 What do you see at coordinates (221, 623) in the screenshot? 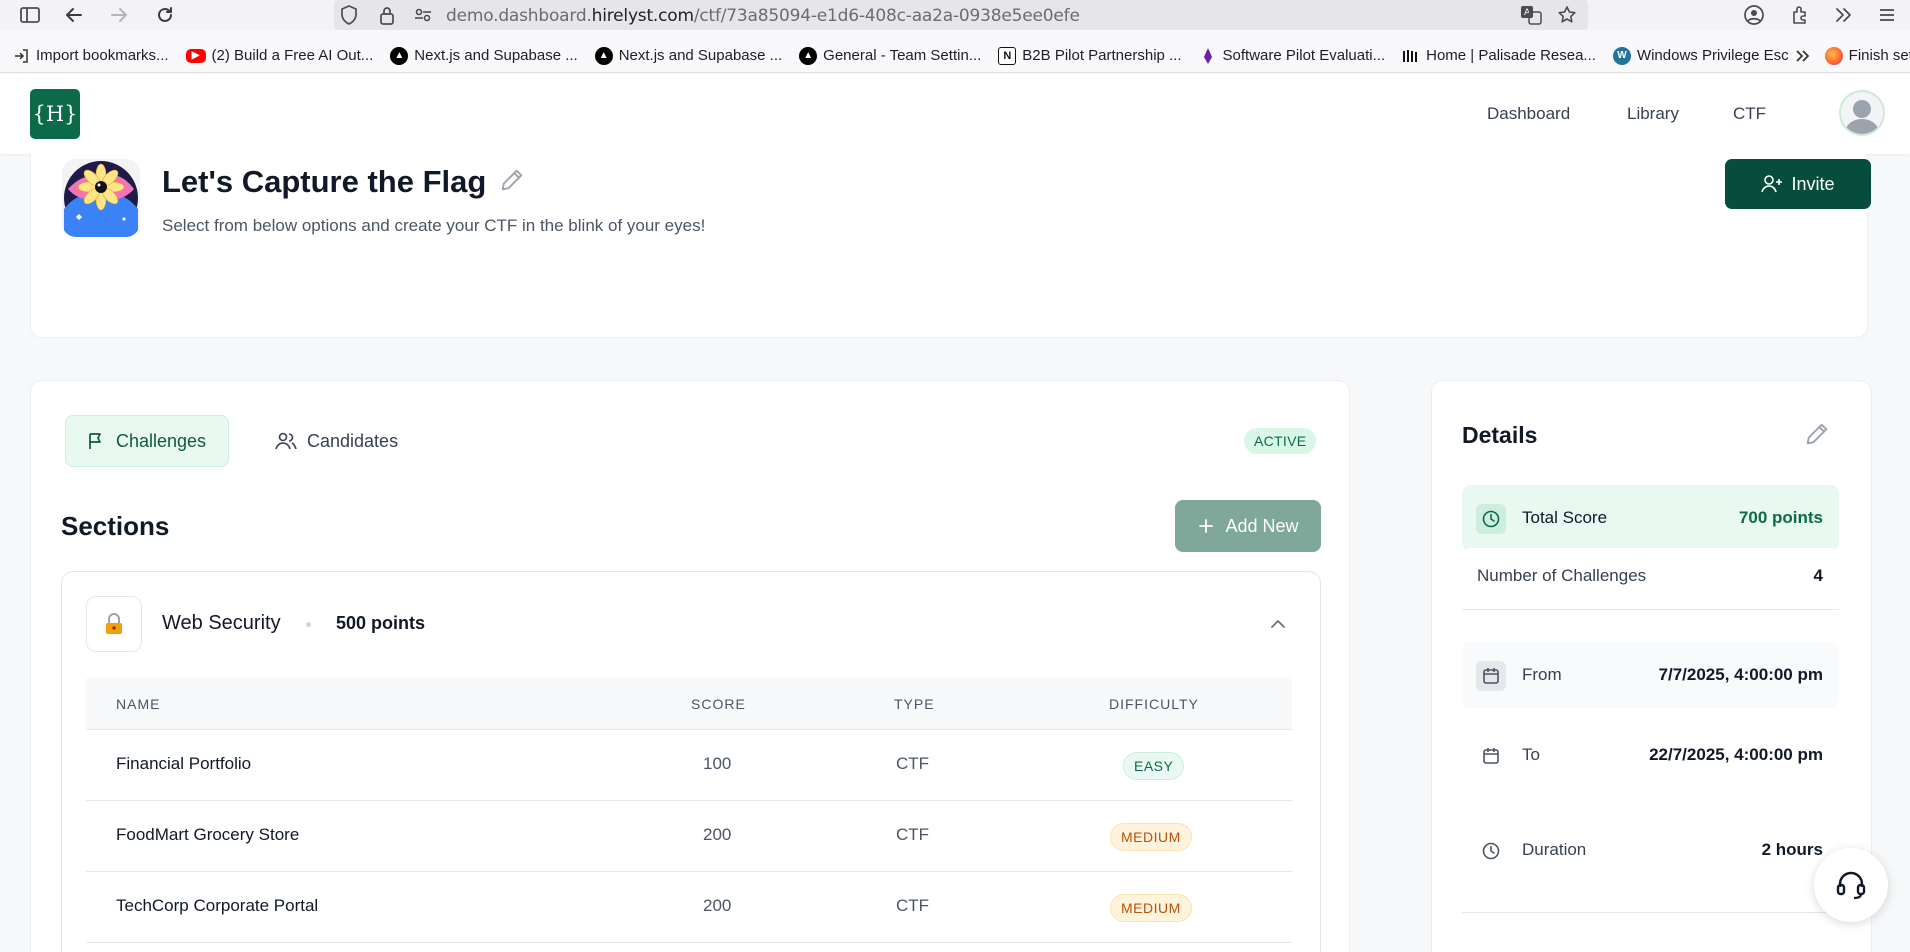
I see `section-name: Web Security` at bounding box center [221, 623].